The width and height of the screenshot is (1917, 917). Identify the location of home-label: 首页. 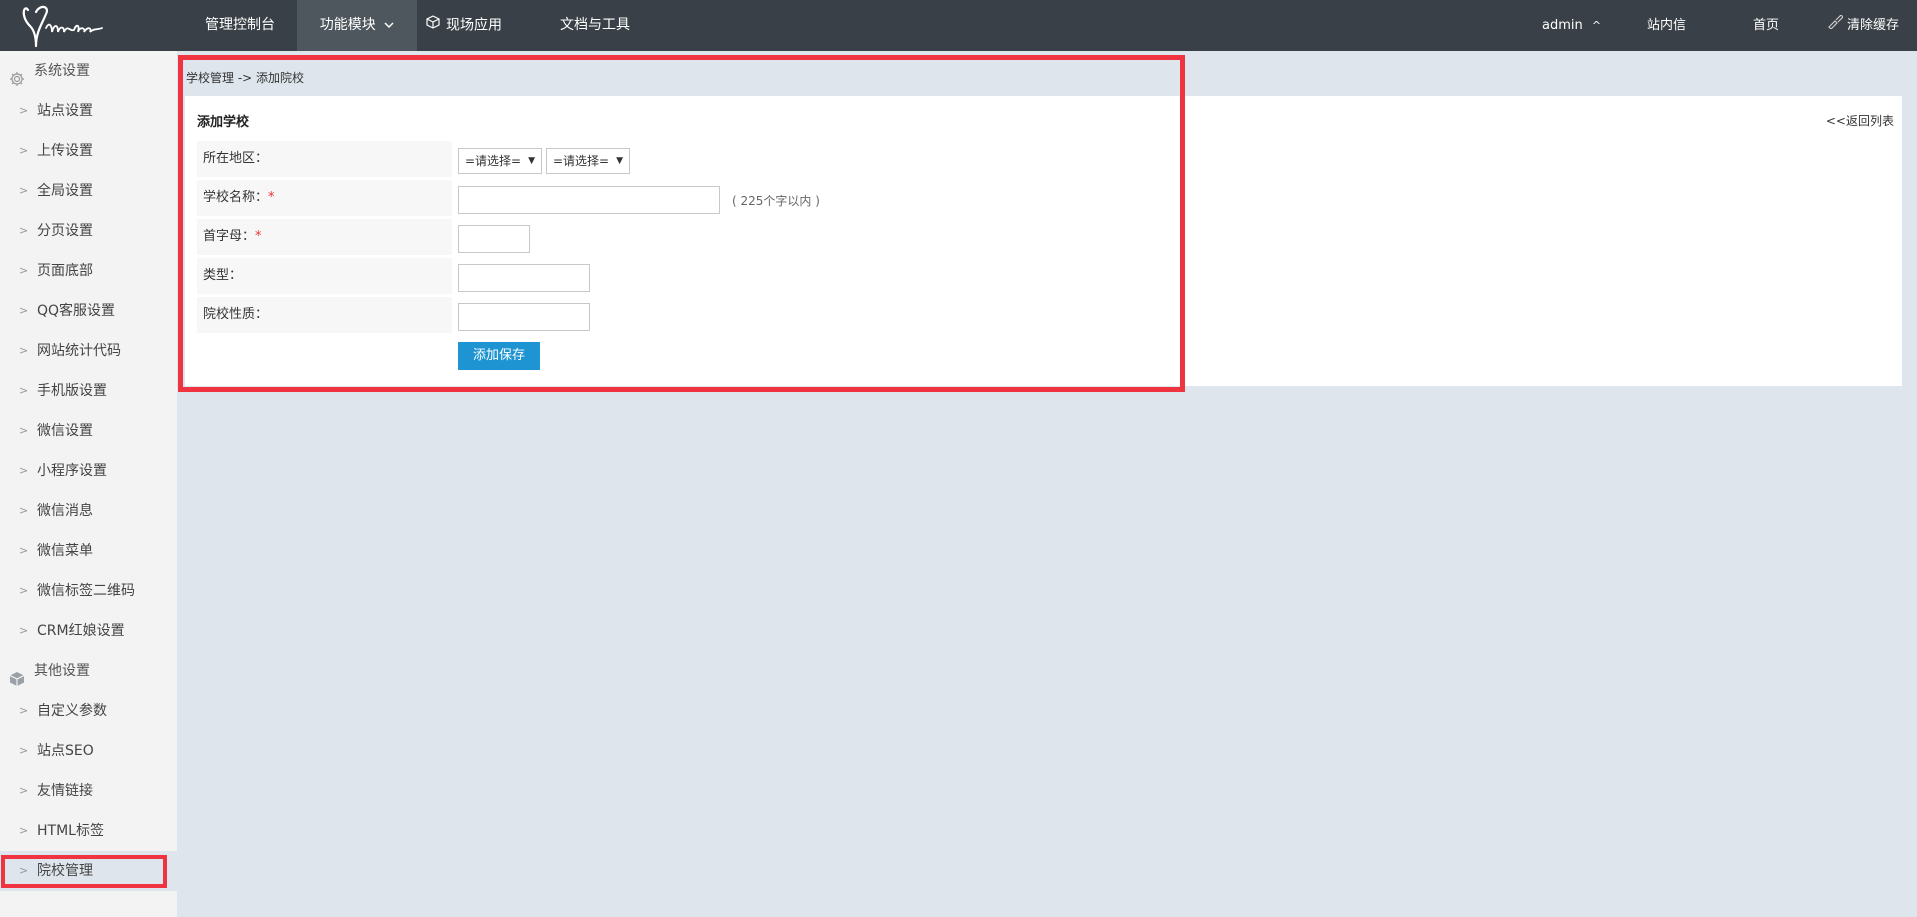
(1766, 25).